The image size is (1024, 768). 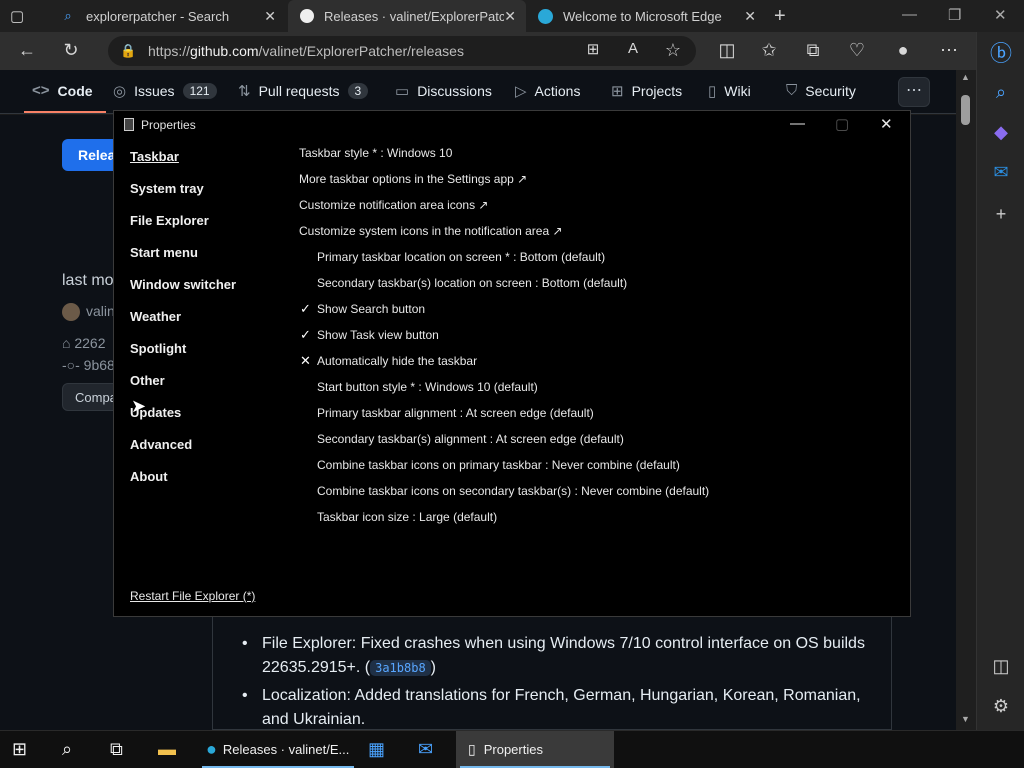 What do you see at coordinates (375, 153) in the screenshot?
I see `taskbar-option: Taskbar style * : Windows 10` at bounding box center [375, 153].